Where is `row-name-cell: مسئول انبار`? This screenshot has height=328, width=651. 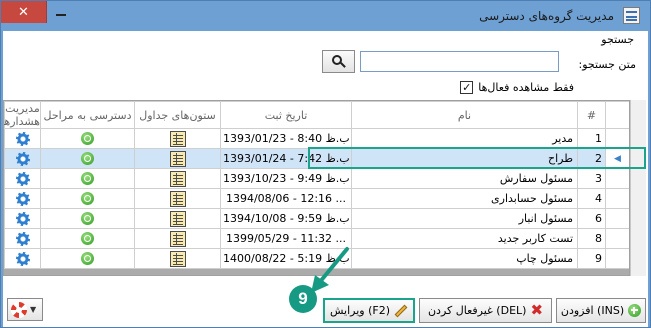 row-name-cell: مسئول انبار is located at coordinates (464, 218).